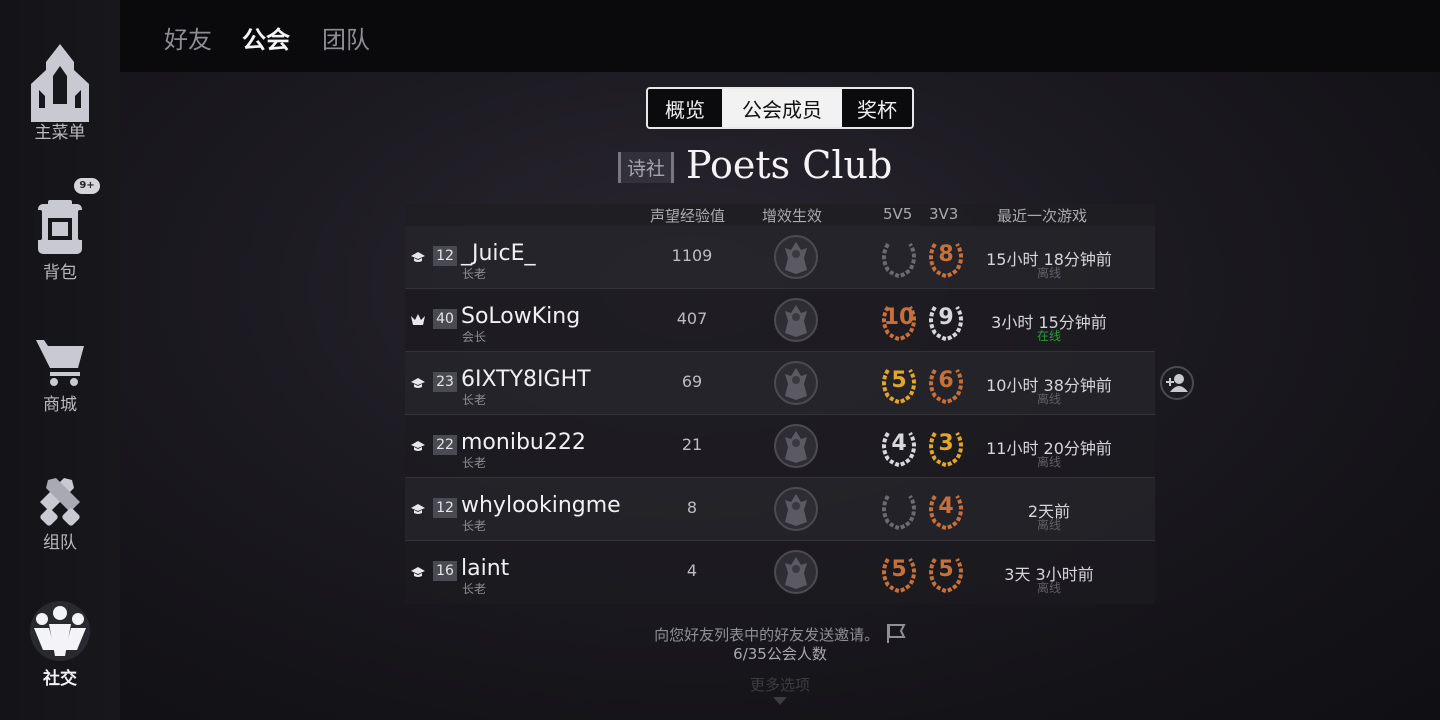  I want to click on medal-3v3: 8, so click(946, 257).